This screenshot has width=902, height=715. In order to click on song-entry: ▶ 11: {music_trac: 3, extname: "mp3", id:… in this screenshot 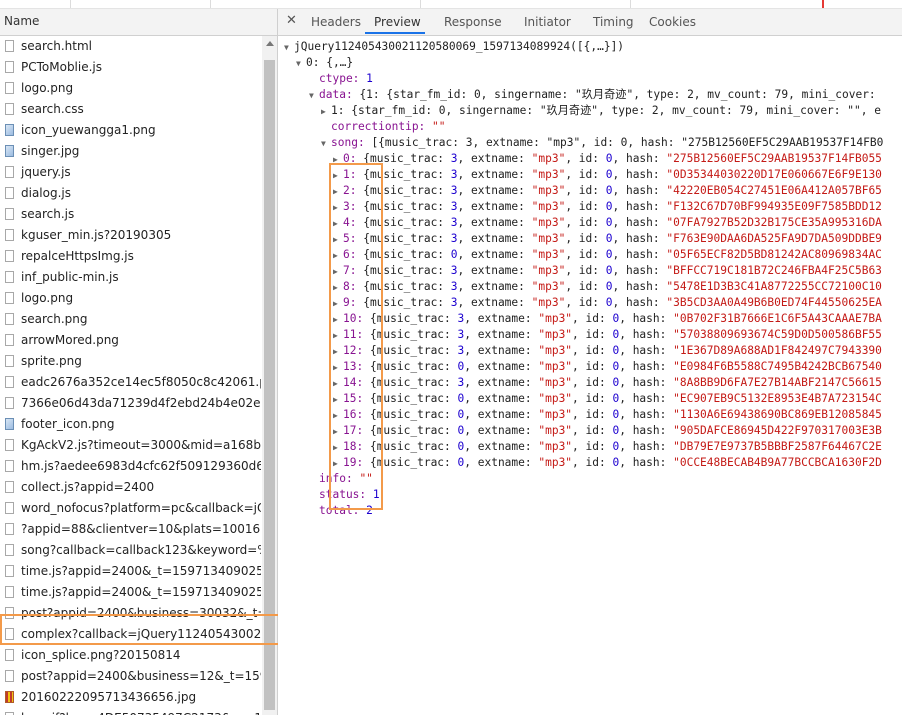, I will do `click(607, 335)`.